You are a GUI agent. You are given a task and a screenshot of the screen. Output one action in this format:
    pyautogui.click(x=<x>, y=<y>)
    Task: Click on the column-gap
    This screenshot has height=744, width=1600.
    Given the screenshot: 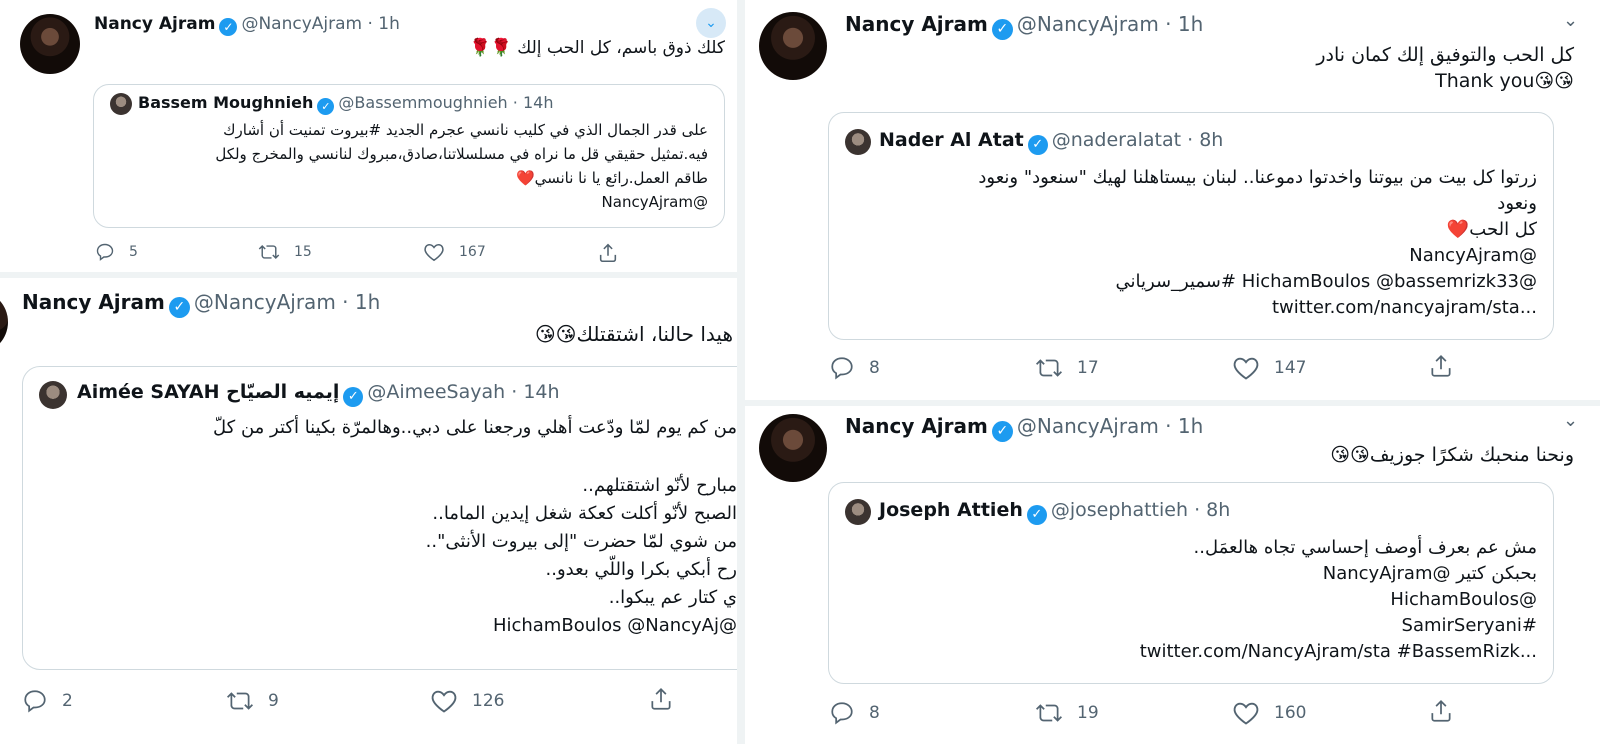 What is the action you would take?
    pyautogui.click(x=741, y=372)
    